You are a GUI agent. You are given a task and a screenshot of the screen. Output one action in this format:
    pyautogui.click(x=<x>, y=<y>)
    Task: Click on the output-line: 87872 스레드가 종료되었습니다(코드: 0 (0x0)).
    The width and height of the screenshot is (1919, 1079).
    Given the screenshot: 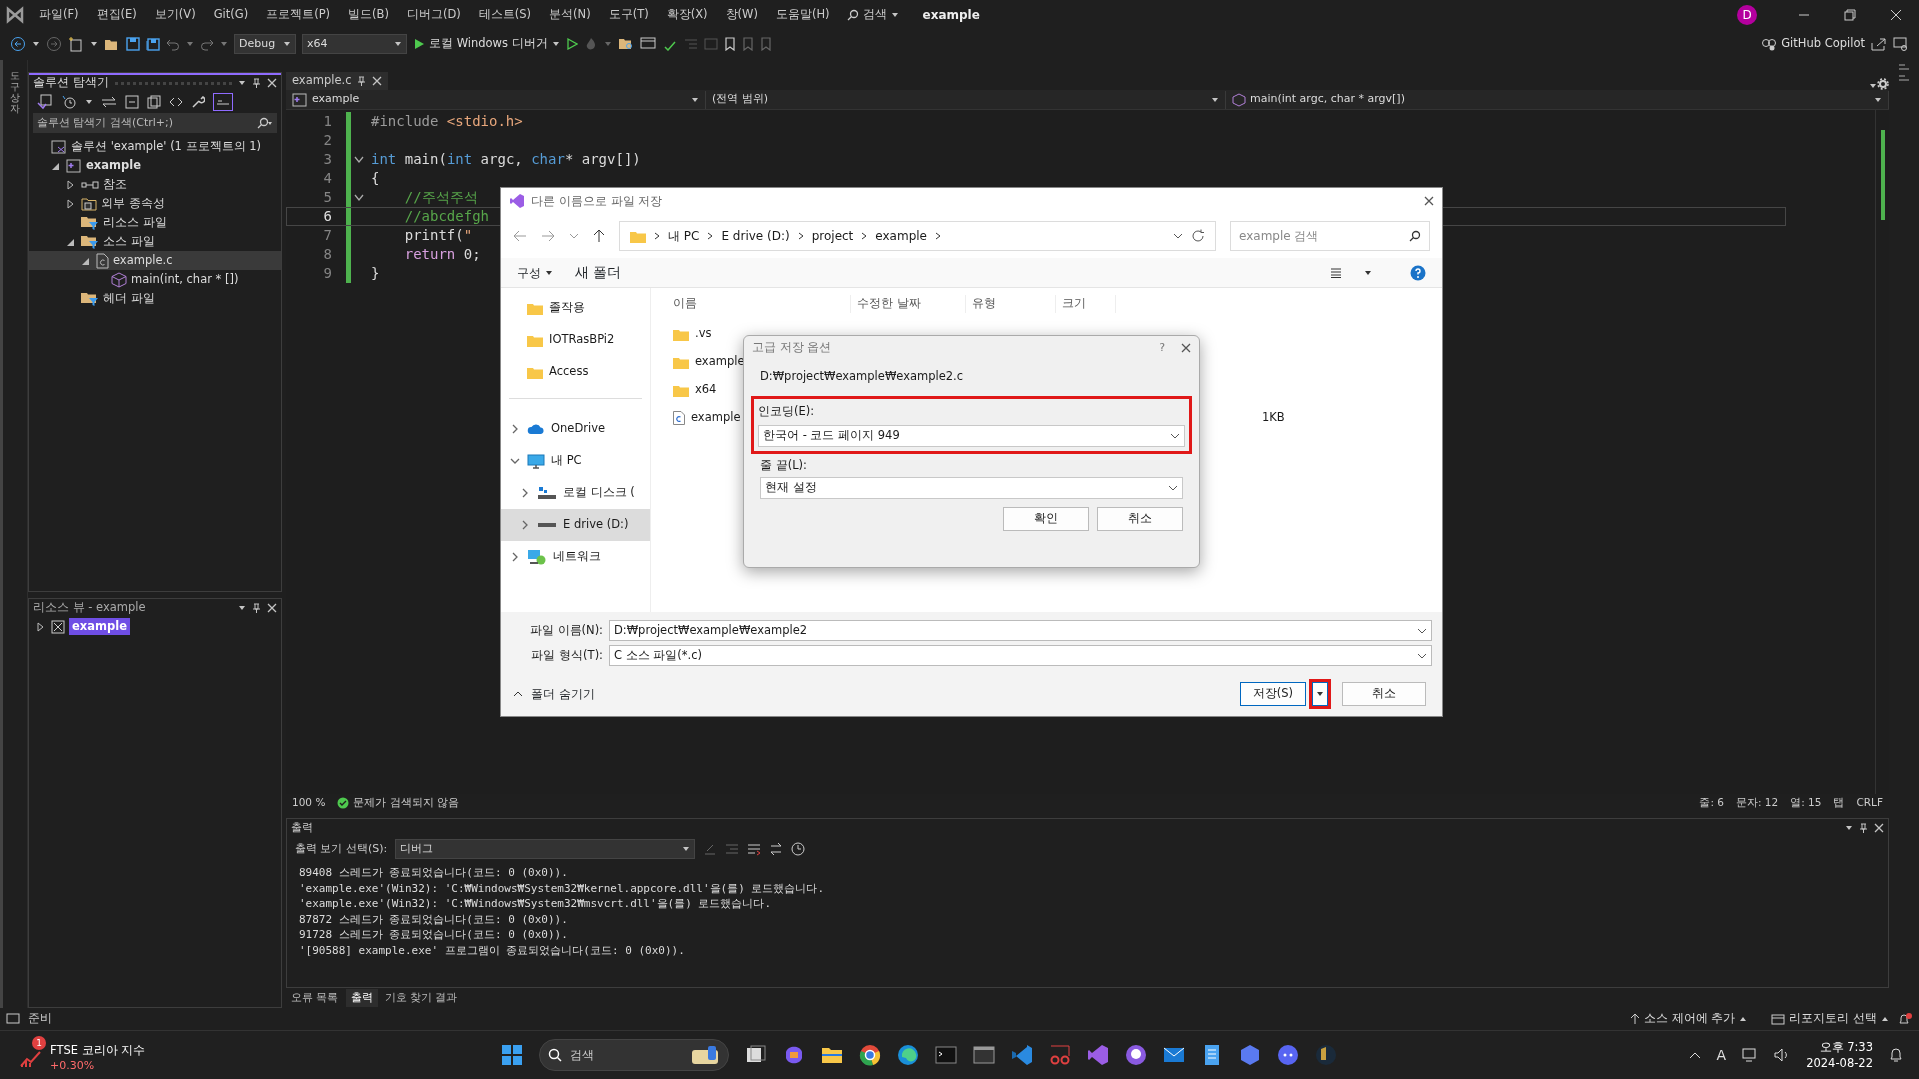 What is the action you would take?
    pyautogui.click(x=433, y=919)
    